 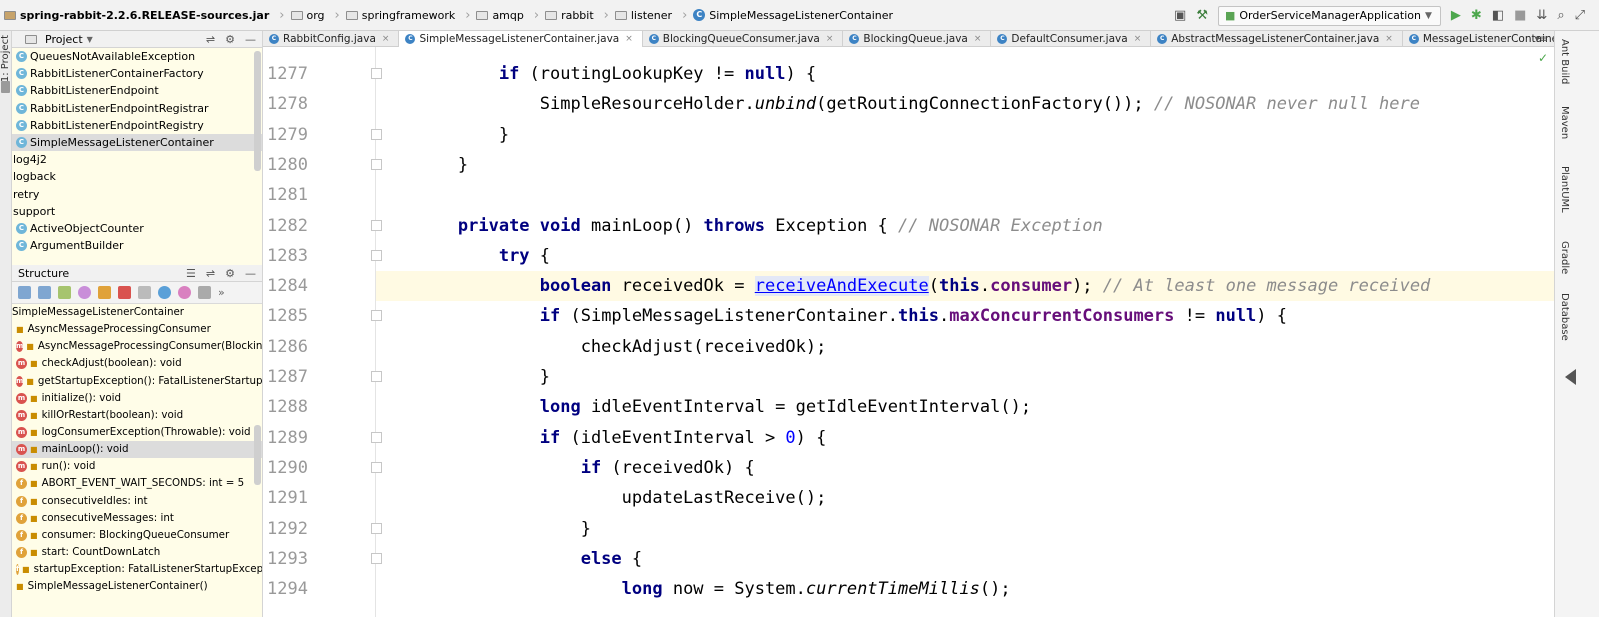 What do you see at coordinates (90, 39) in the screenshot?
I see `chevron-down-icon: ▼` at bounding box center [90, 39].